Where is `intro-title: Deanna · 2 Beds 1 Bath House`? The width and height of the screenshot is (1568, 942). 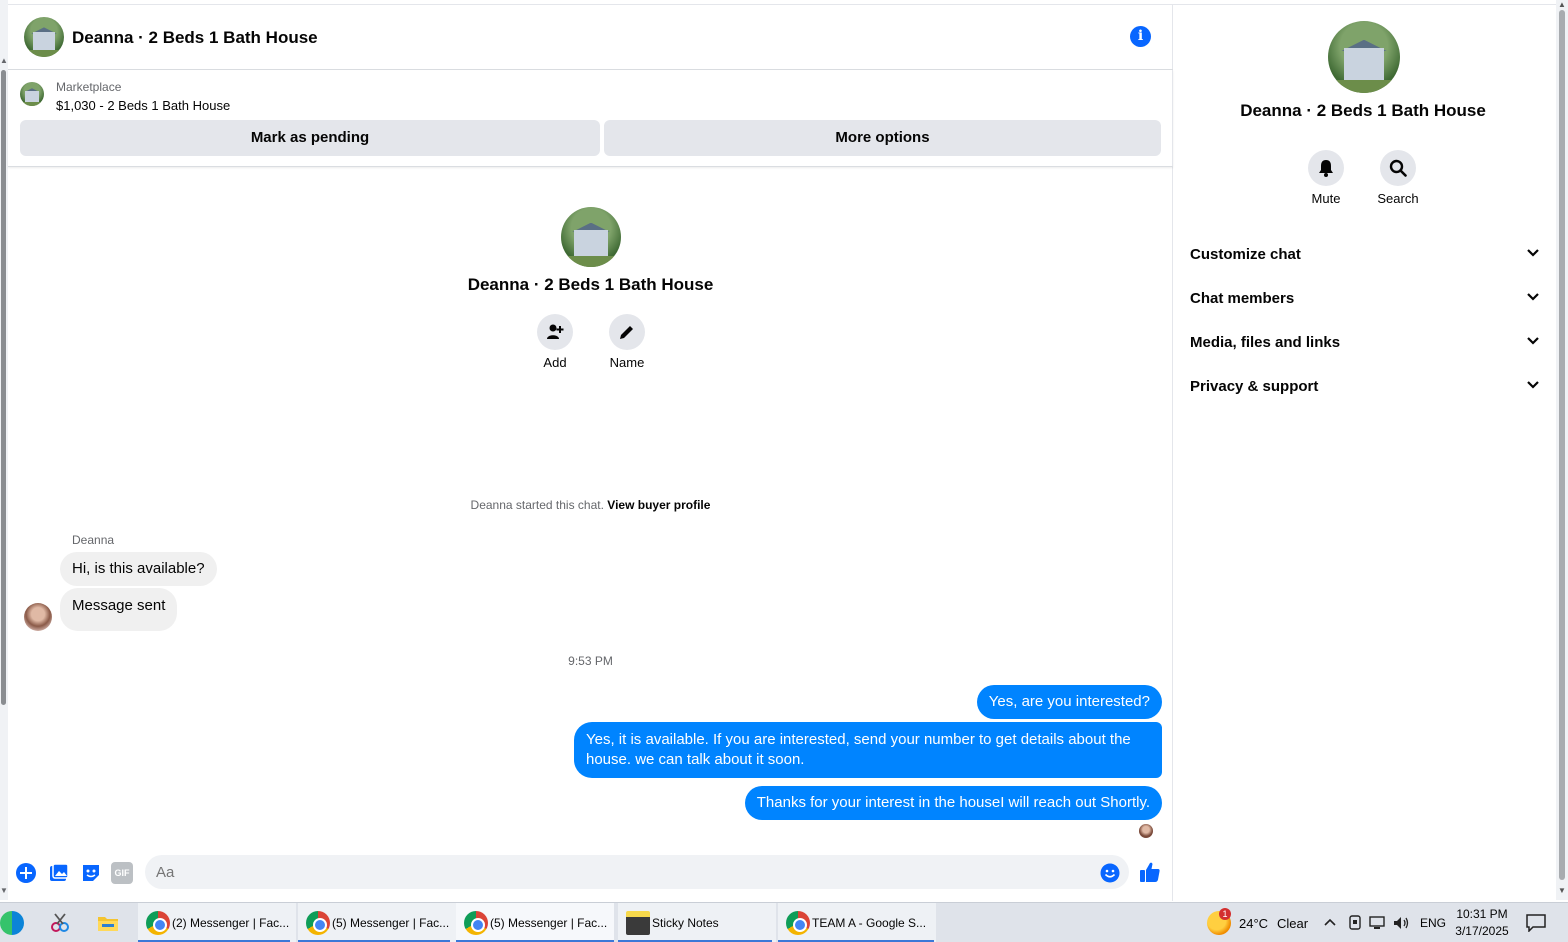 intro-title: Deanna · 2 Beds 1 Bath House is located at coordinates (590, 284).